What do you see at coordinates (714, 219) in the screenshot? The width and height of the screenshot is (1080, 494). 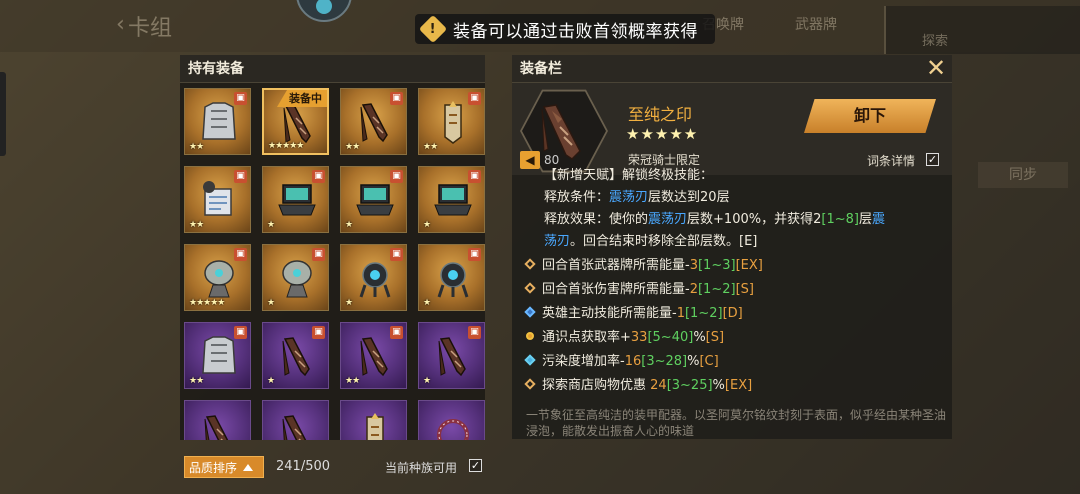 I see `release-effect: 释放效果：使你的震荡刃层数+100%，并获得2[1~8]层震` at bounding box center [714, 219].